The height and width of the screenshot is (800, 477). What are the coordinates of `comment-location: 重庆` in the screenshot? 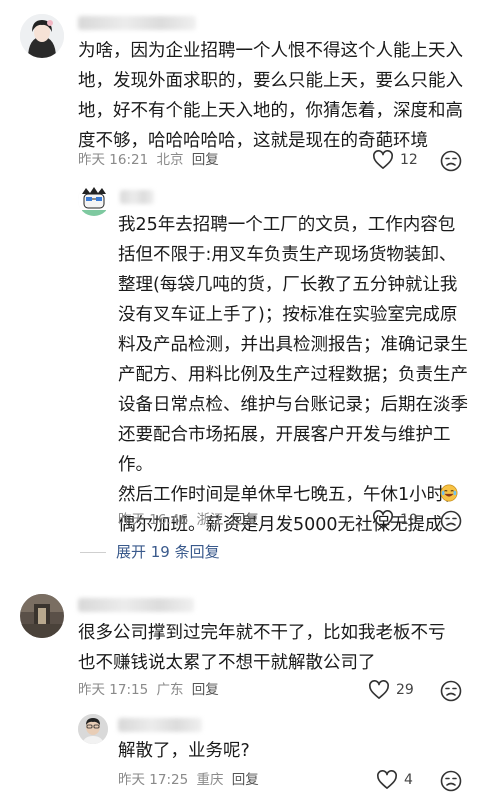 It's located at (210, 780).